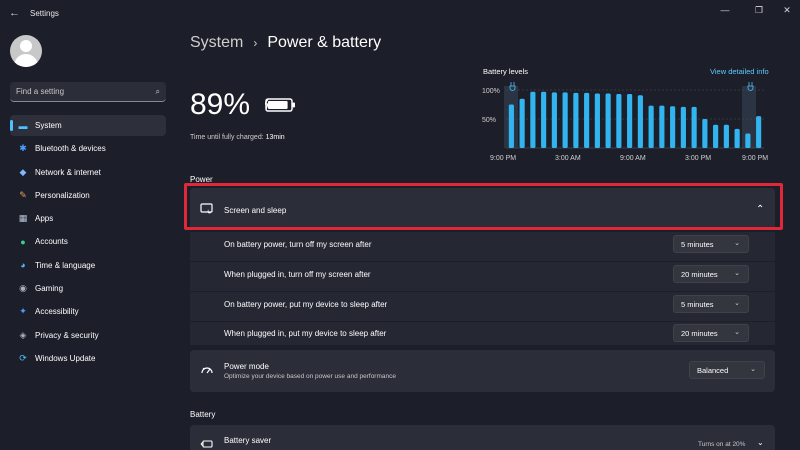  What do you see at coordinates (44, 13) in the screenshot?
I see `app-title: Settings` at bounding box center [44, 13].